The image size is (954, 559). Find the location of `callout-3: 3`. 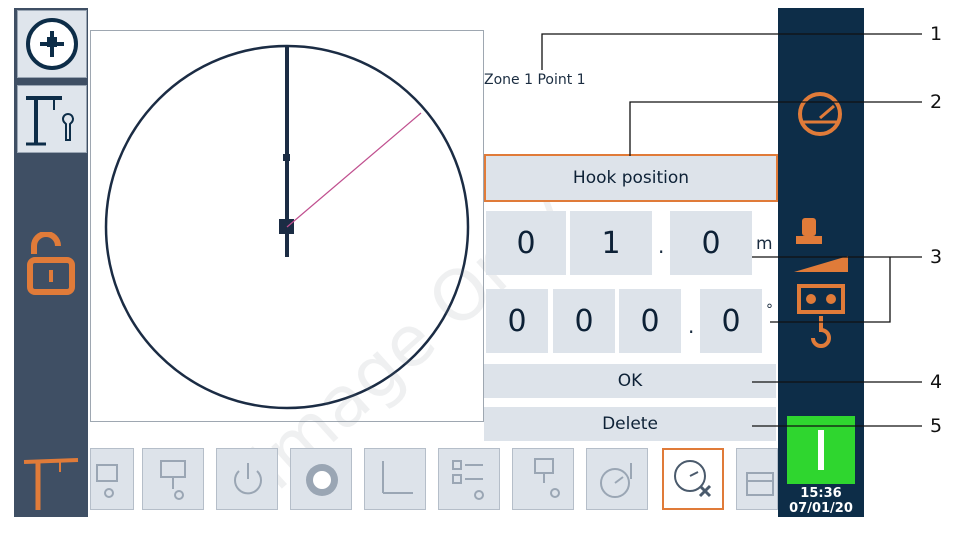

callout-3: 3 is located at coordinates (936, 257).